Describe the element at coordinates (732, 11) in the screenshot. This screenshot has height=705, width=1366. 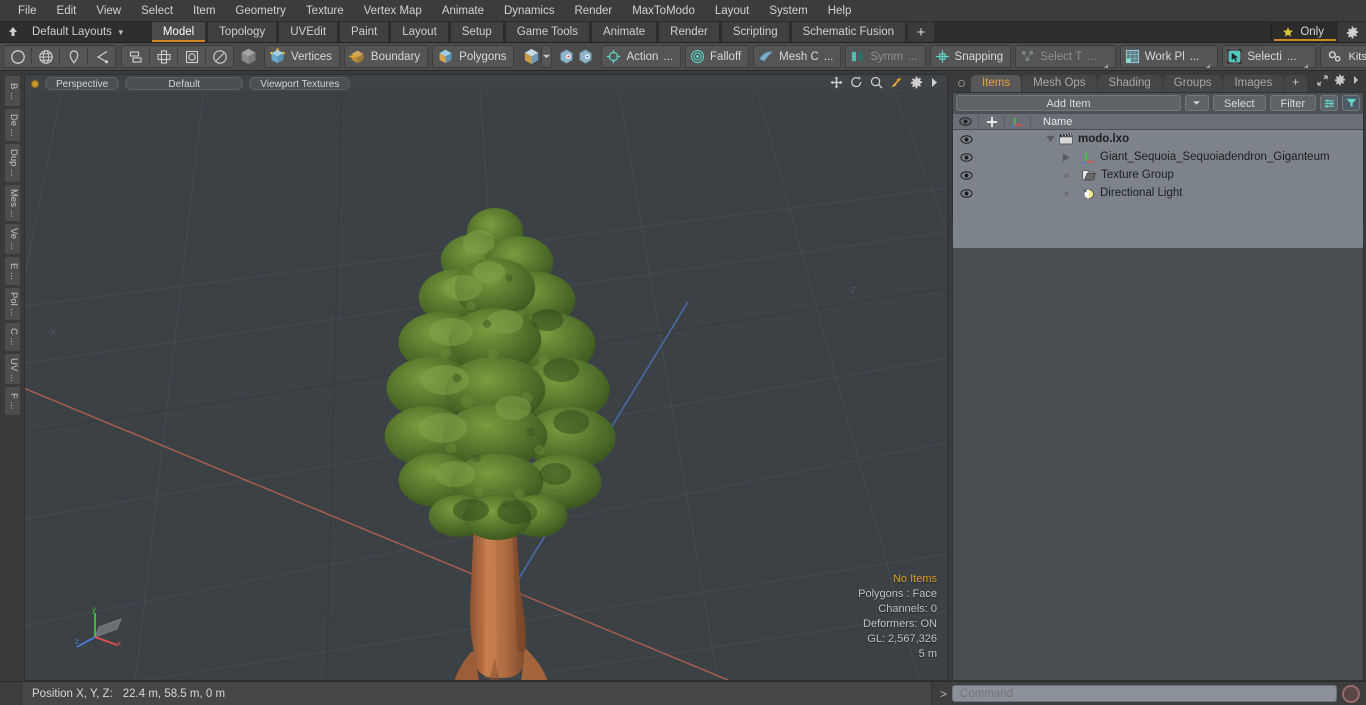
I see `menu-item-layout: Layout` at that location.